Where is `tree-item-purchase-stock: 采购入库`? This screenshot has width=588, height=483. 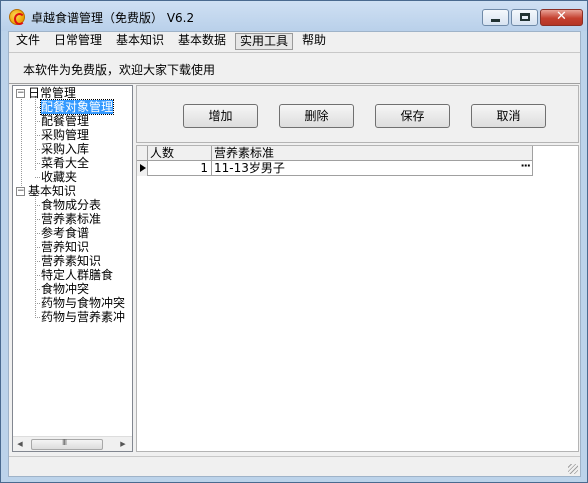 tree-item-purchase-stock: 采购入库 is located at coordinates (65, 150).